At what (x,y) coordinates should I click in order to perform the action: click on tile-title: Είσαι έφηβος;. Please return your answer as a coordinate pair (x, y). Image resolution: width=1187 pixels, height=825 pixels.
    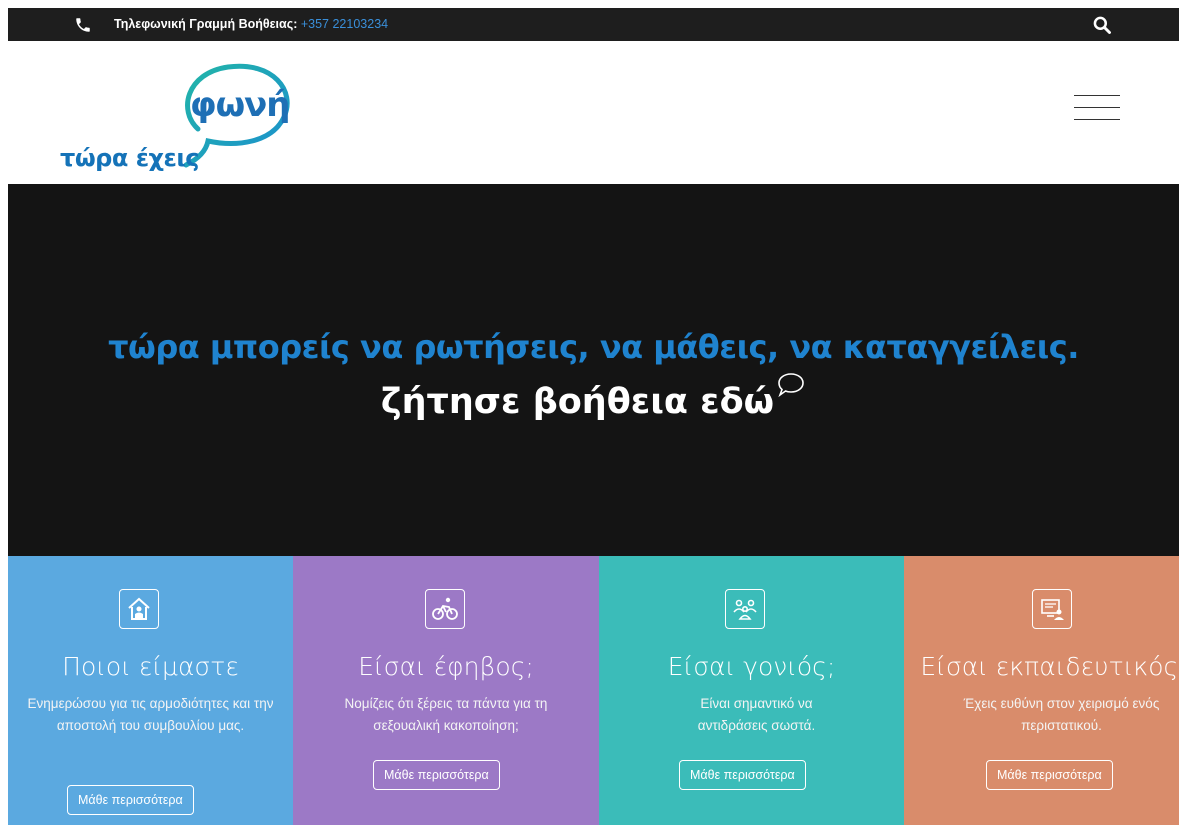
    Looking at the image, I should click on (446, 666).